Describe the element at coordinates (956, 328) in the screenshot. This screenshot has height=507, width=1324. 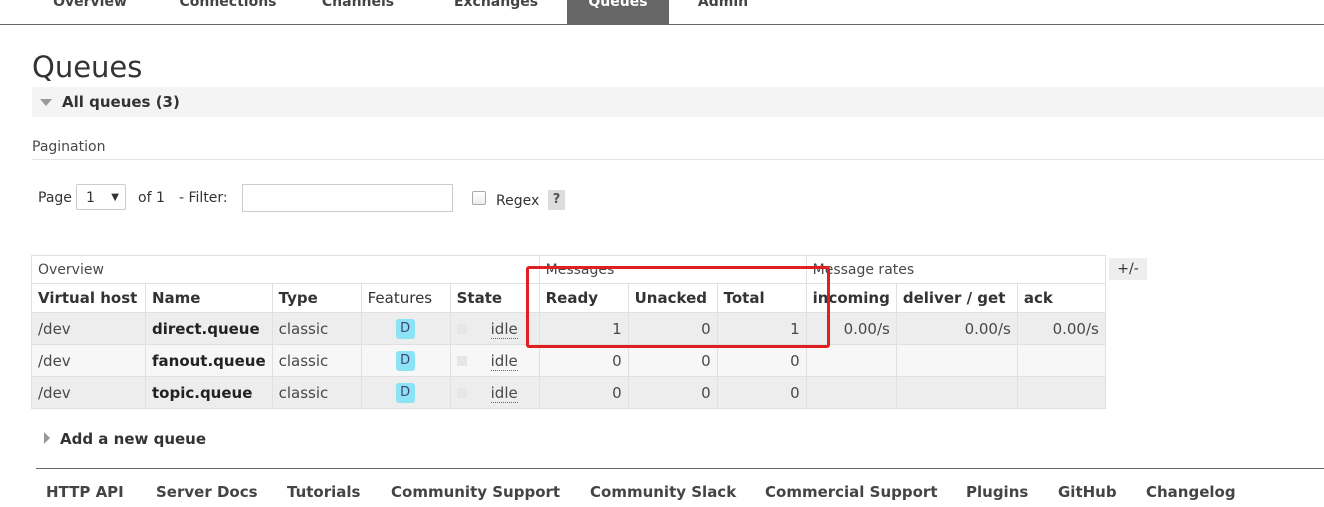
I see `cell-deliver-get: 0.00/s` at that location.